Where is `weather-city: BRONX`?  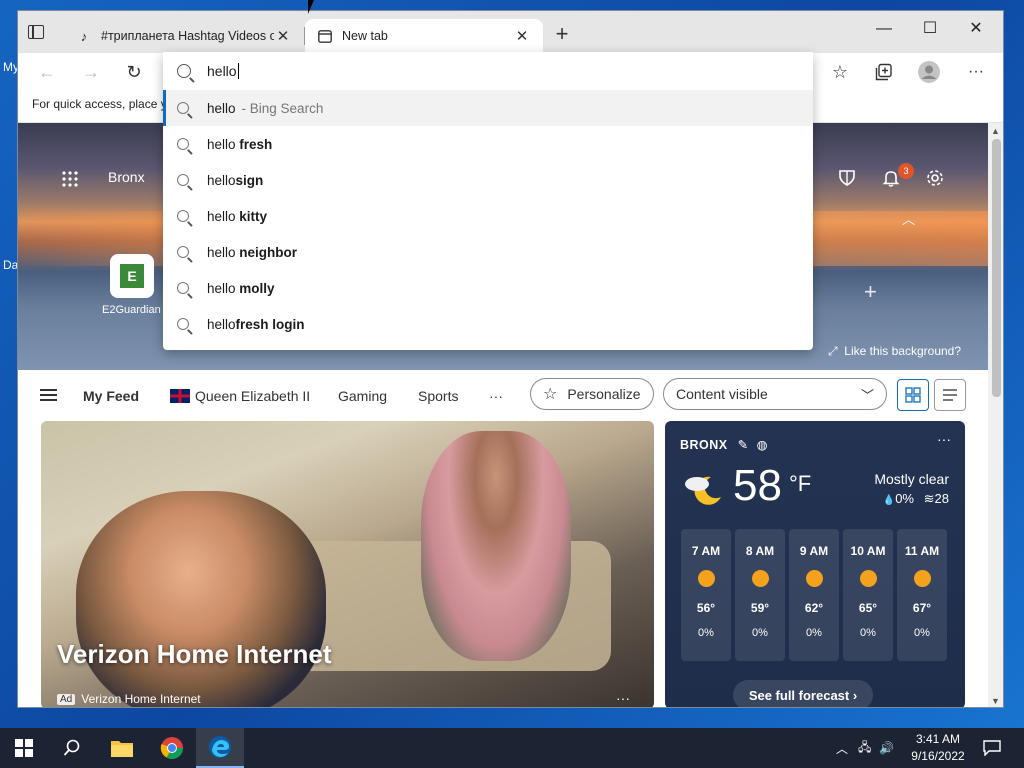
weather-city: BRONX is located at coordinates (704, 445).